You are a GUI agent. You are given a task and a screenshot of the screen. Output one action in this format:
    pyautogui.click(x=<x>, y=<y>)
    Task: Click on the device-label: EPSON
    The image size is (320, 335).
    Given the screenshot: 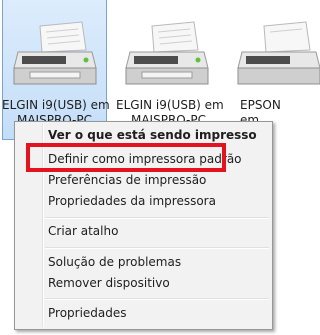 What is the action you would take?
    pyautogui.click(x=260, y=105)
    